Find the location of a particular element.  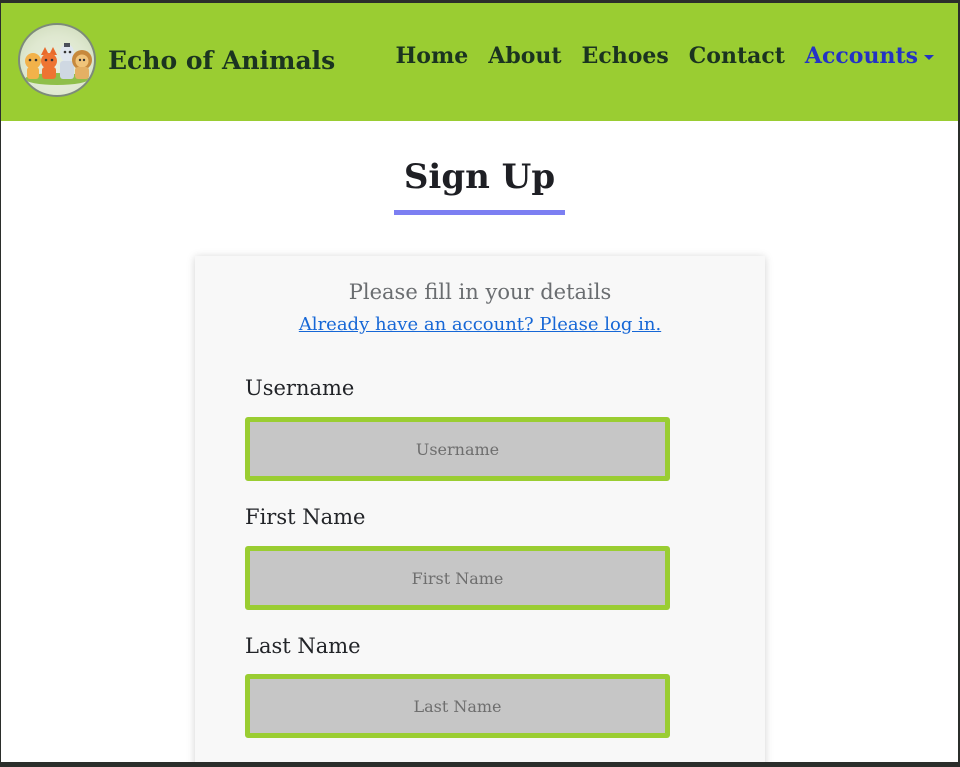

nav-link-contact: Contact is located at coordinates (737, 56).